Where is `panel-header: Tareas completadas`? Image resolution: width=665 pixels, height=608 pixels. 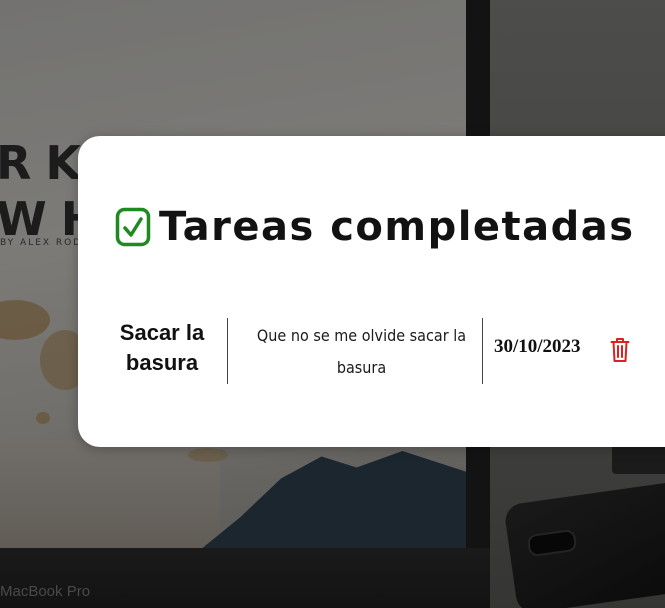 panel-header: Tareas completadas is located at coordinates (375, 227).